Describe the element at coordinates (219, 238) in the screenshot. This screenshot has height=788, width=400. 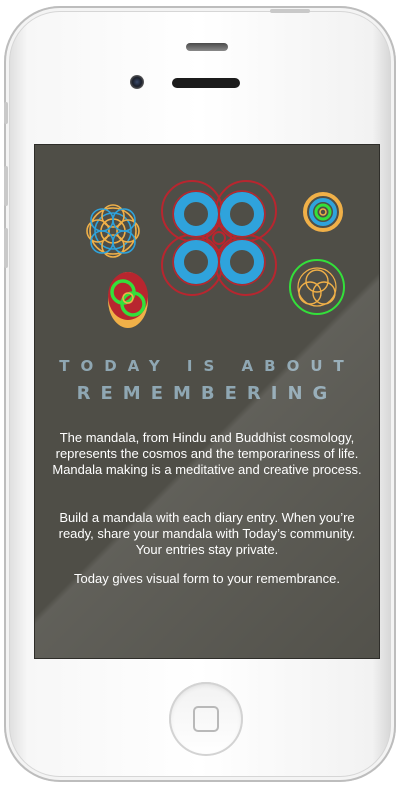
I see `quad-ring-mandala-icon` at that location.